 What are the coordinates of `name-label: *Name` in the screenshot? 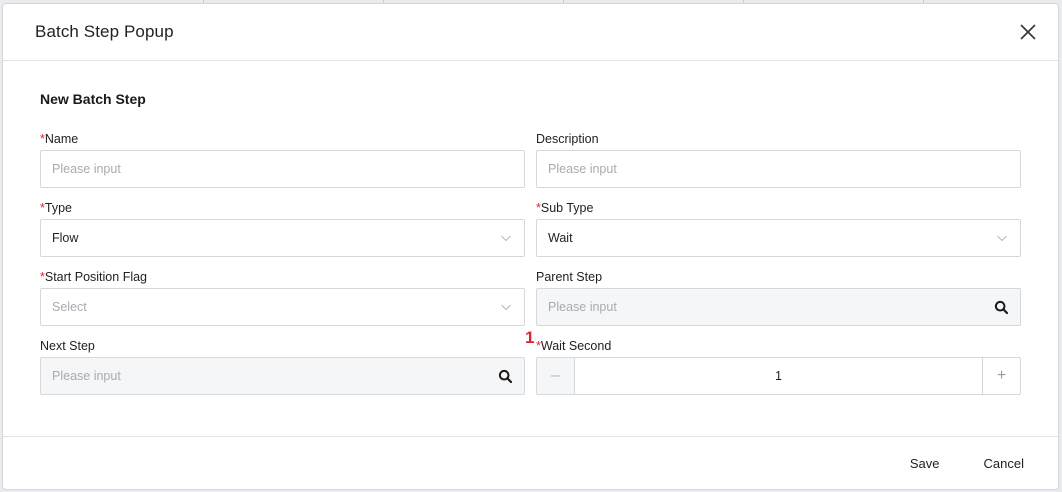 It's located at (59, 139).